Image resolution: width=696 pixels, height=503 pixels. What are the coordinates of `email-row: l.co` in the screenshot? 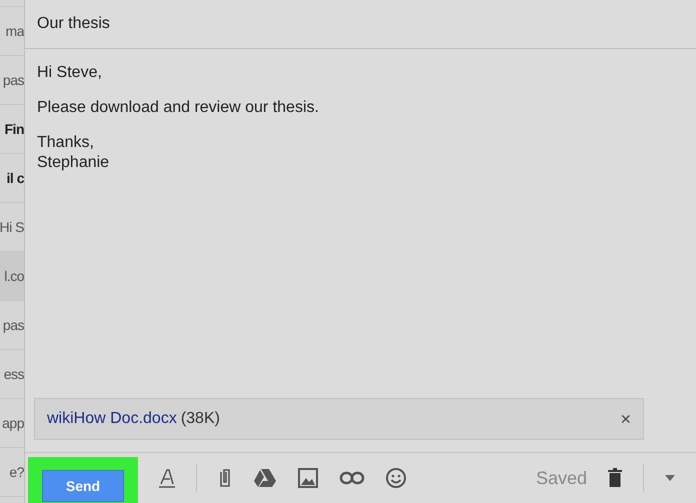 It's located at (12, 276).